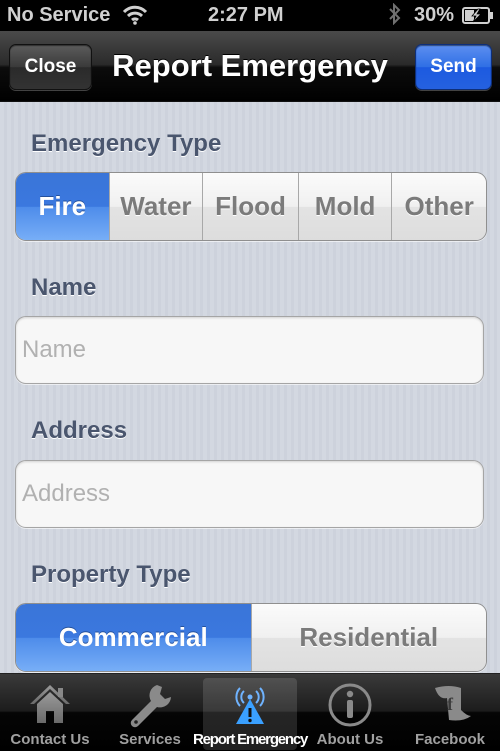  I want to click on emergency-type-segmented-control: Fire Water Flood Mold Other, so click(251, 206).